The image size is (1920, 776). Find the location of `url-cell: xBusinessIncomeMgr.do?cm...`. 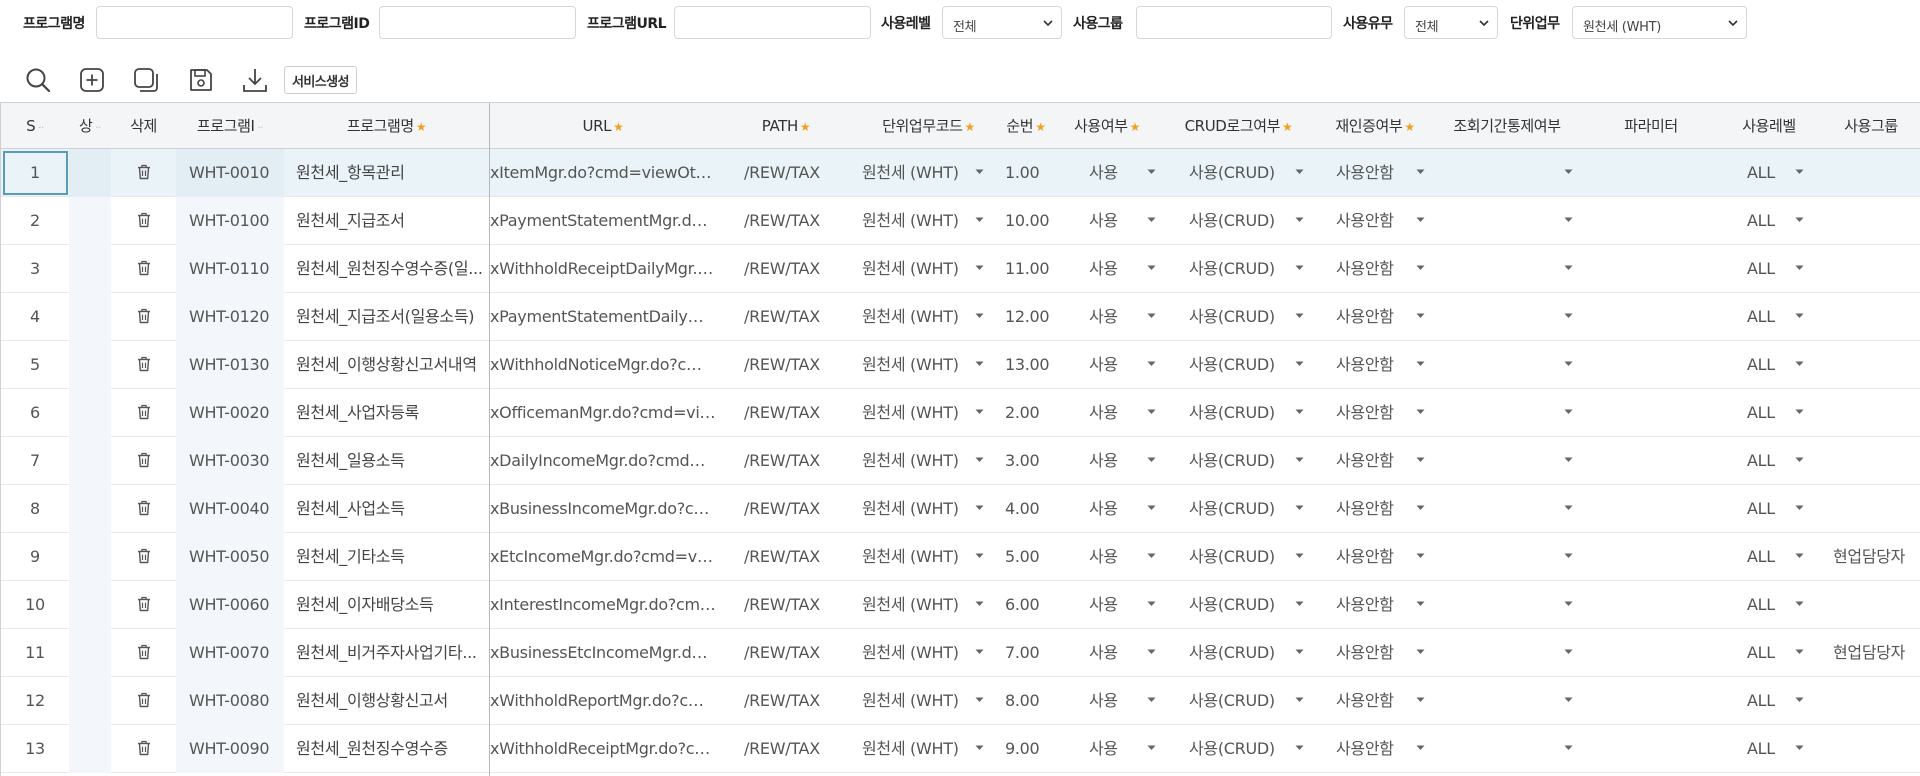

url-cell: xBusinessIncomeMgr.do?cm... is located at coordinates (603, 509).